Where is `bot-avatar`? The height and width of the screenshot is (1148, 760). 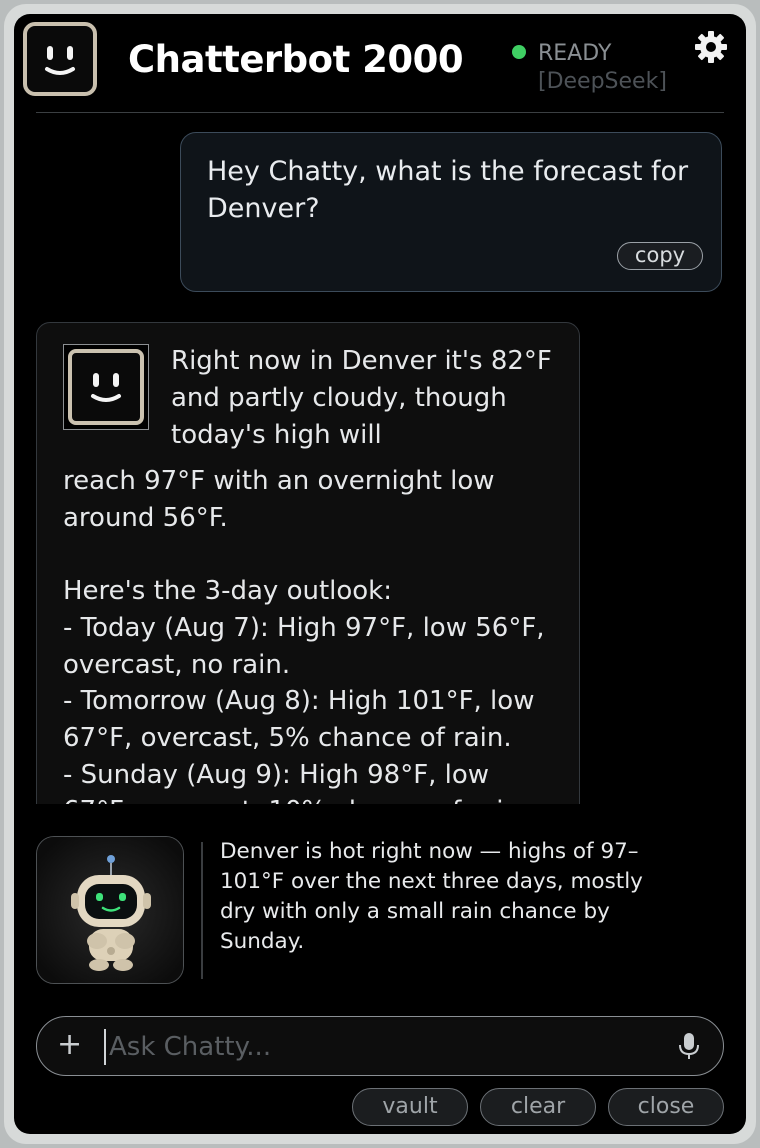
bot-avatar is located at coordinates (106, 387).